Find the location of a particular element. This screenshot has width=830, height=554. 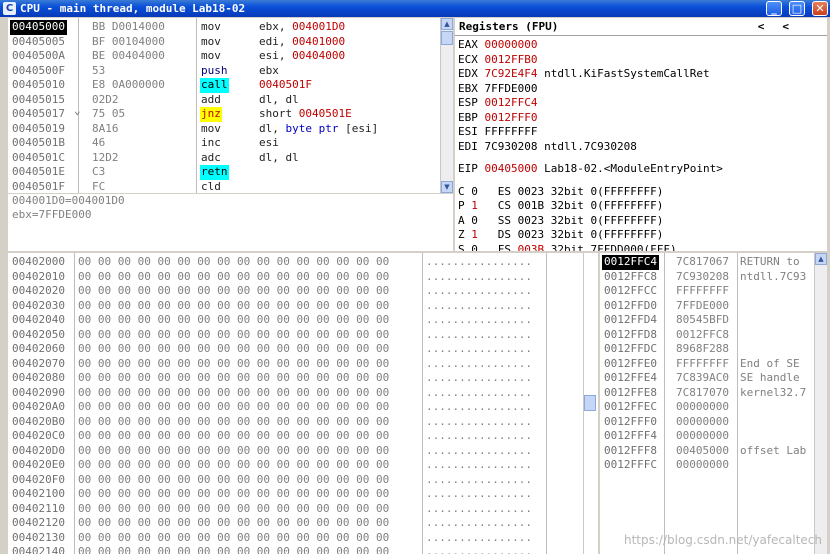

register-ebx: EBX 7FFDE000 is located at coordinates (497, 89).